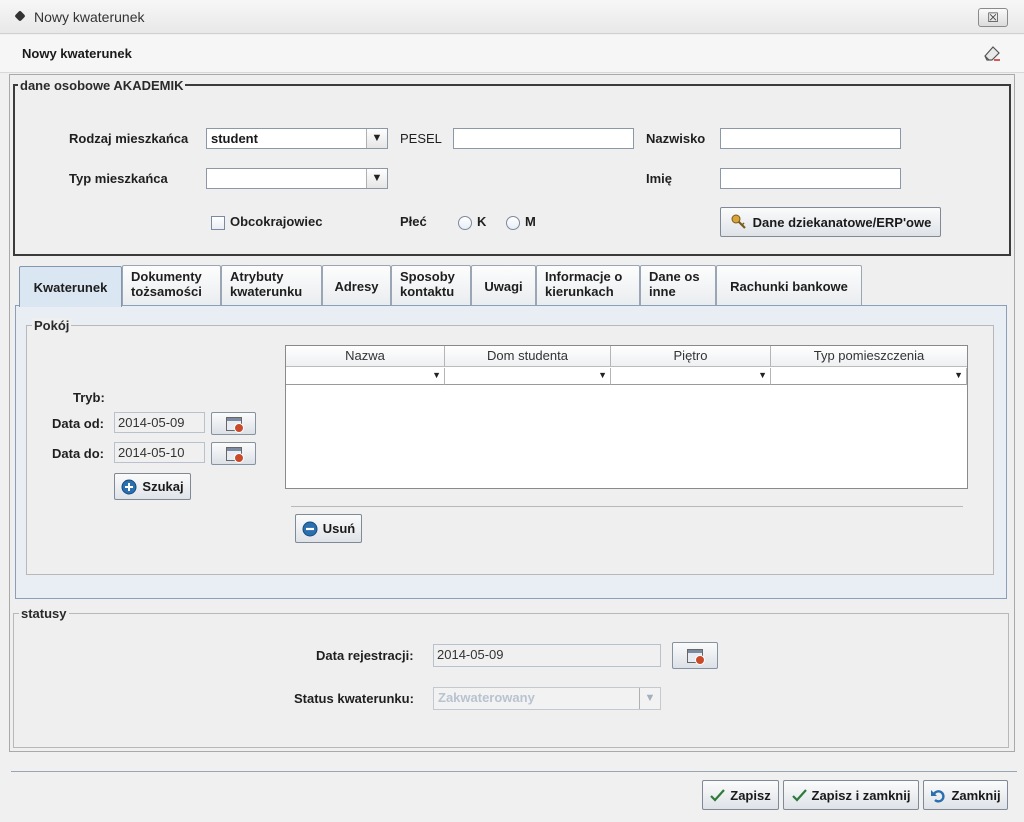  What do you see at coordinates (676, 138) in the screenshot?
I see `nazwisko-label: Nazwisko` at bounding box center [676, 138].